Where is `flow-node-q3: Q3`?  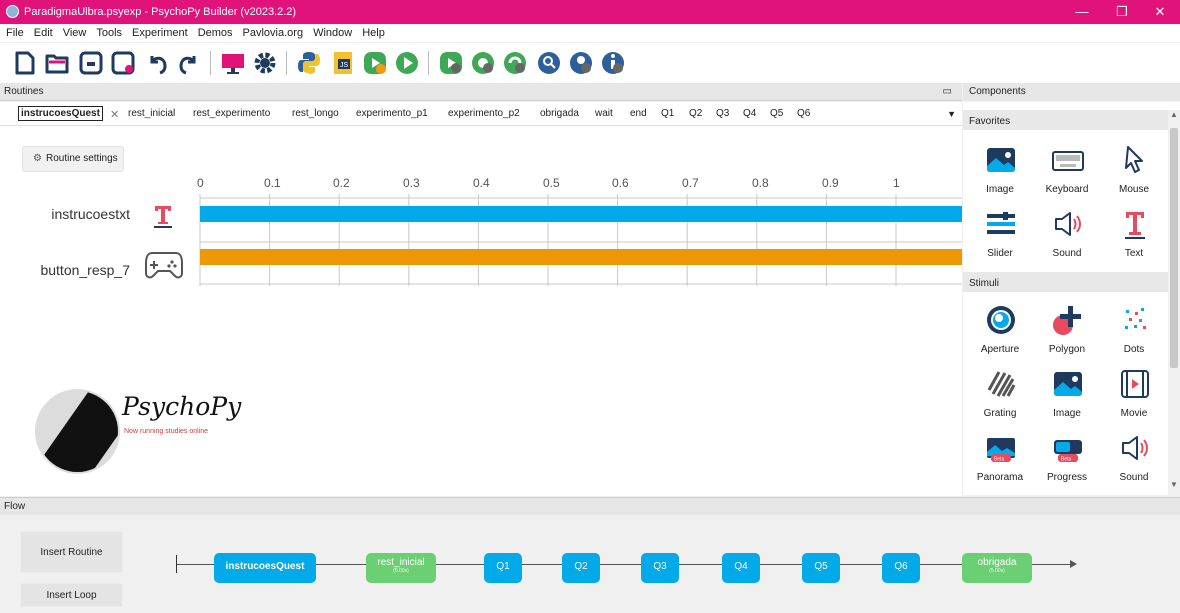 flow-node-q3: Q3 is located at coordinates (660, 568).